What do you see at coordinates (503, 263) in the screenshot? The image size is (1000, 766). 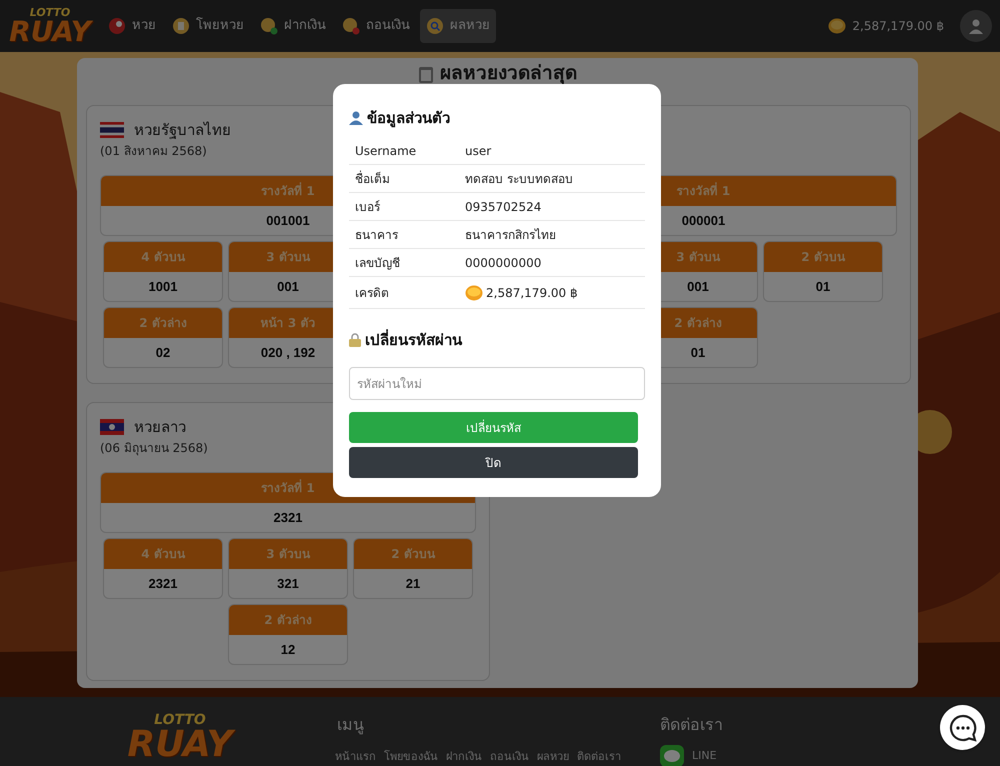 I see `field-value: 0000000000` at bounding box center [503, 263].